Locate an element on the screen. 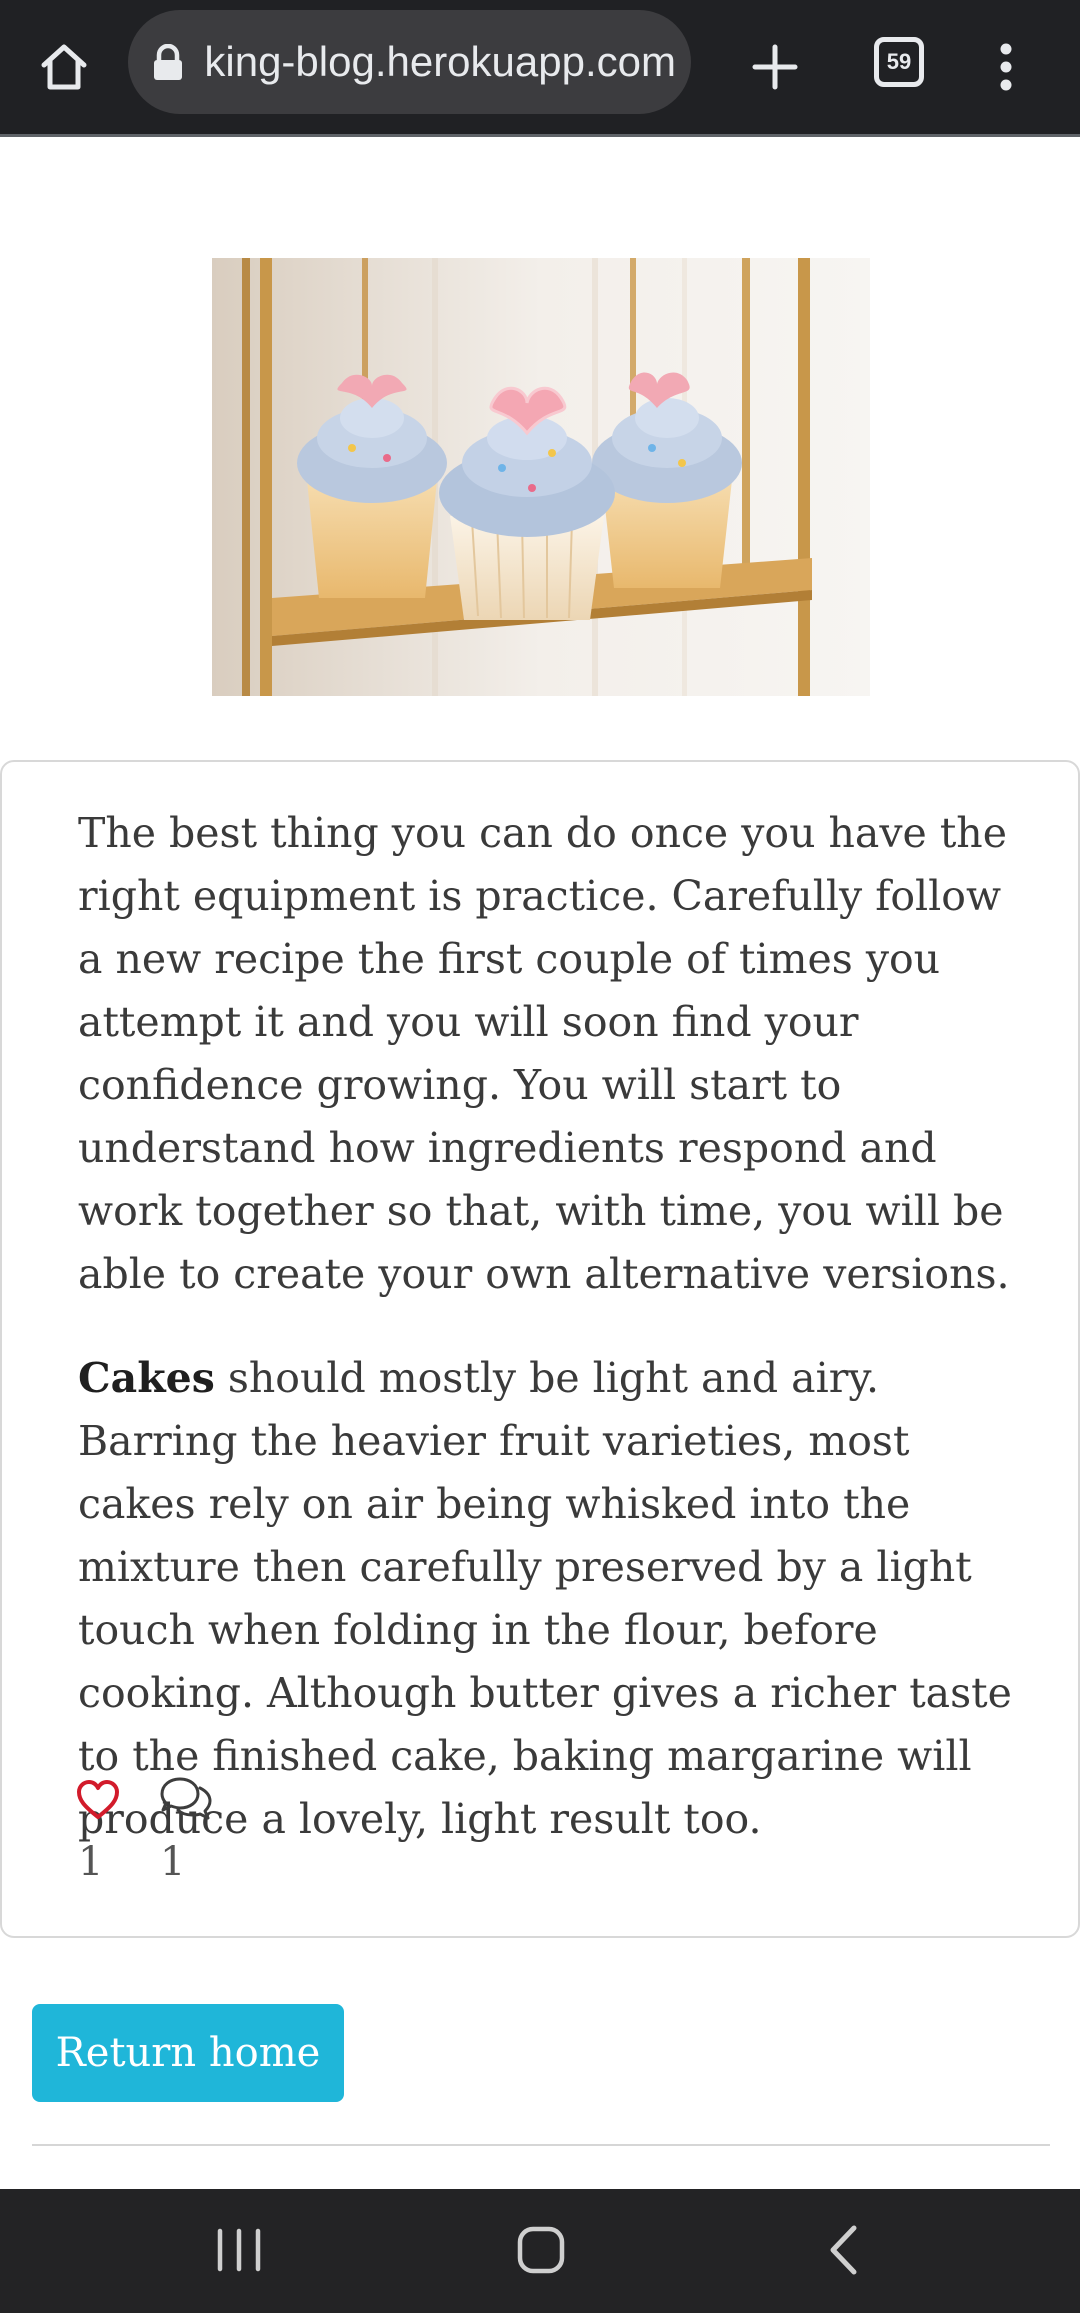 This screenshot has height=2313, width=1080. home-icon is located at coordinates (64, 67).